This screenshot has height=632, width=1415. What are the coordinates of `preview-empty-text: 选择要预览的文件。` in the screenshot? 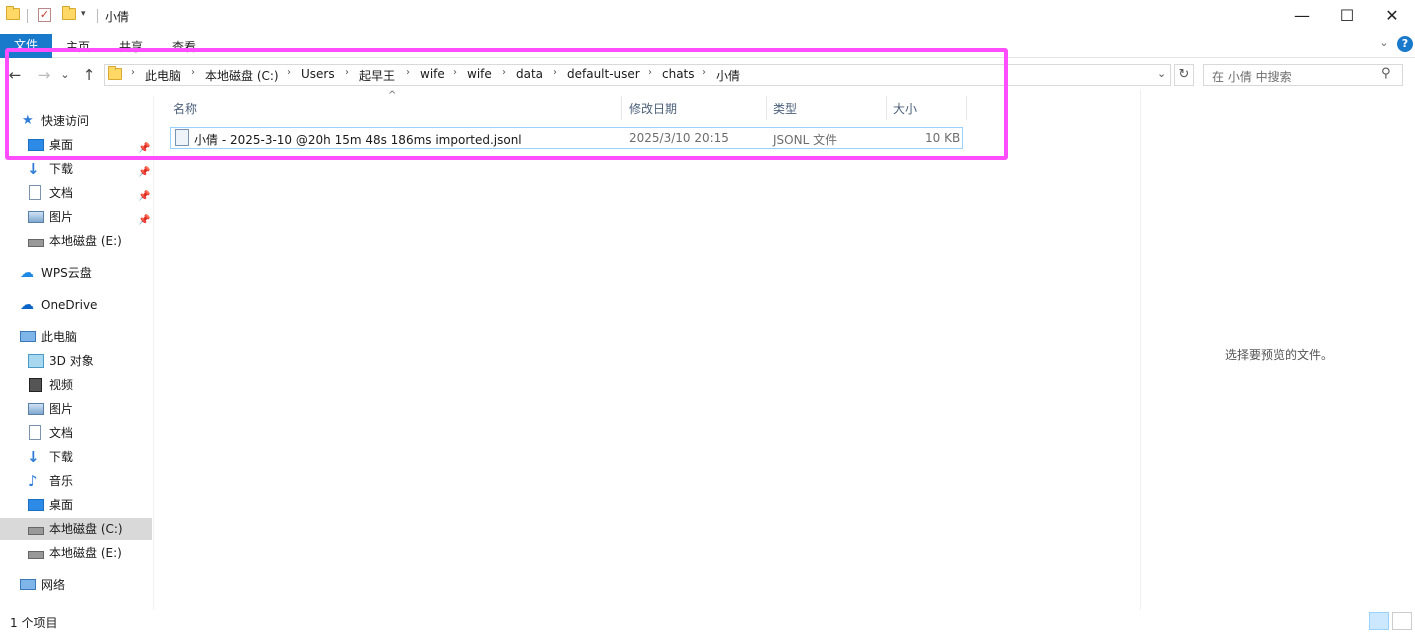 It's located at (1279, 355).